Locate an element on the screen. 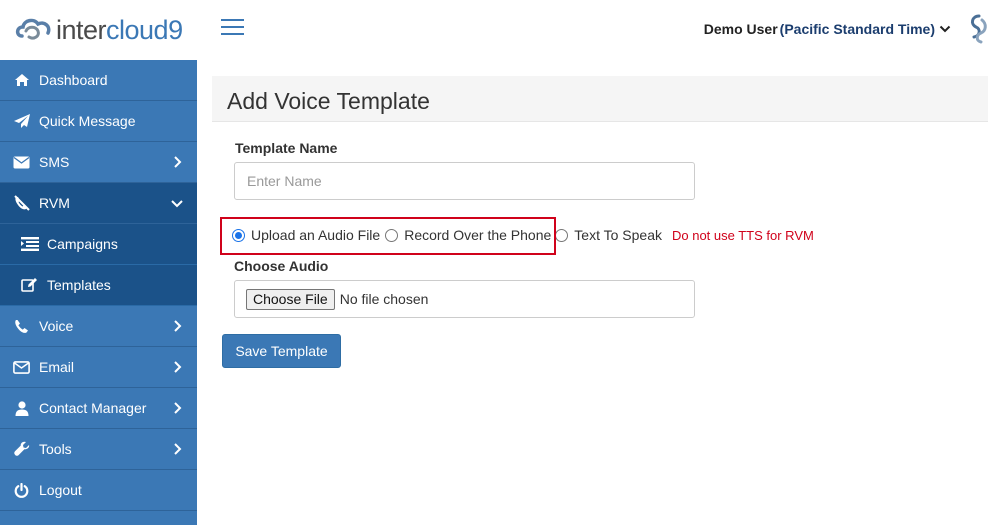 The width and height of the screenshot is (1003, 525). brand-mark-icon is located at coordinates (978, 29).